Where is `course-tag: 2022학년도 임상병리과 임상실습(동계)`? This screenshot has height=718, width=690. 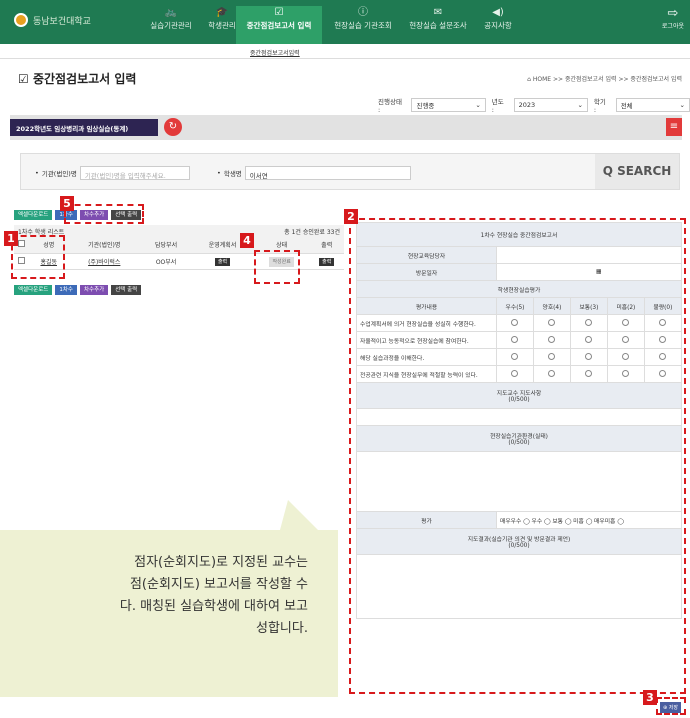 course-tag: 2022학년도 임상병리과 임상실습(동계) is located at coordinates (84, 127).